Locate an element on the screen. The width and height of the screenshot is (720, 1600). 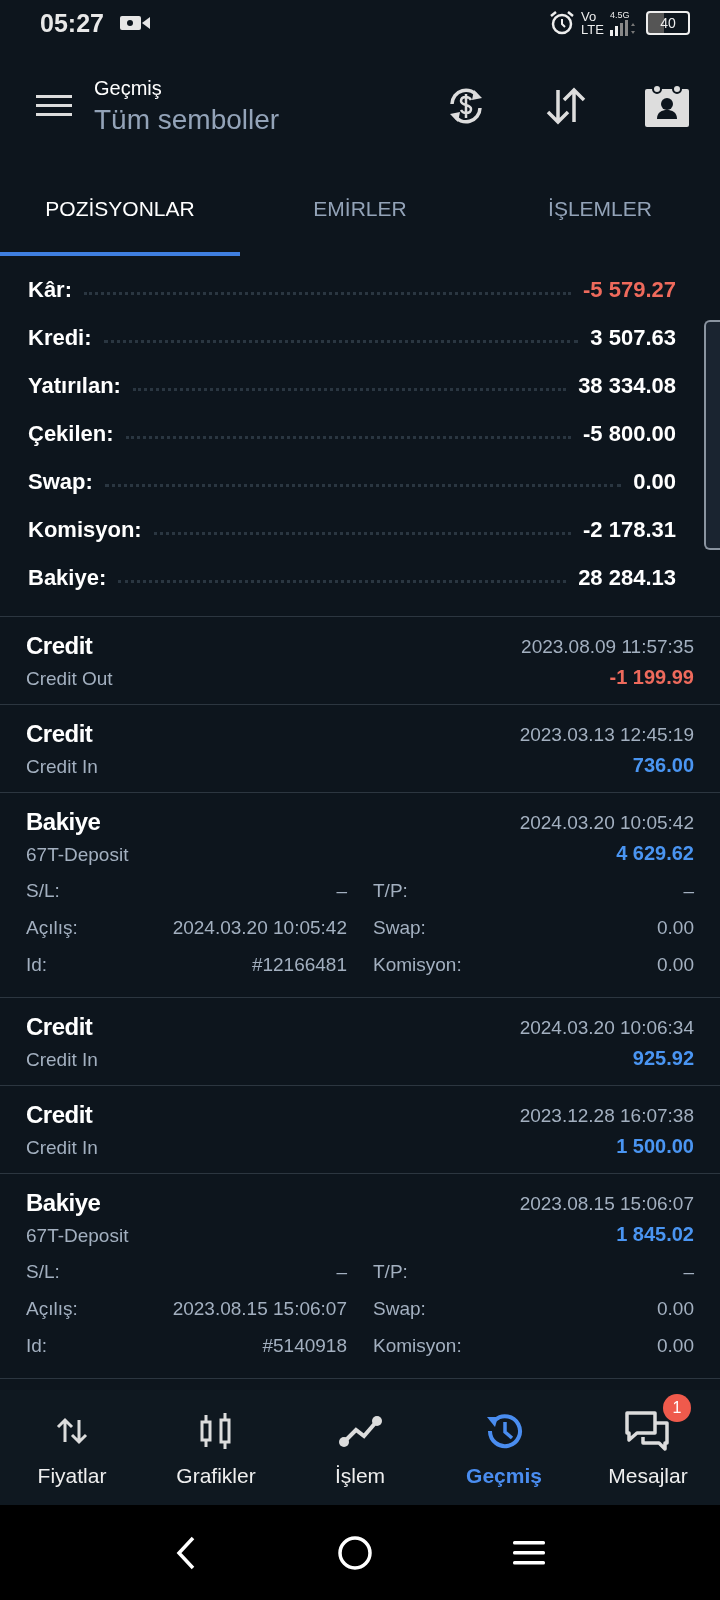
deal-amount: 736.00 is located at coordinates (663, 765).